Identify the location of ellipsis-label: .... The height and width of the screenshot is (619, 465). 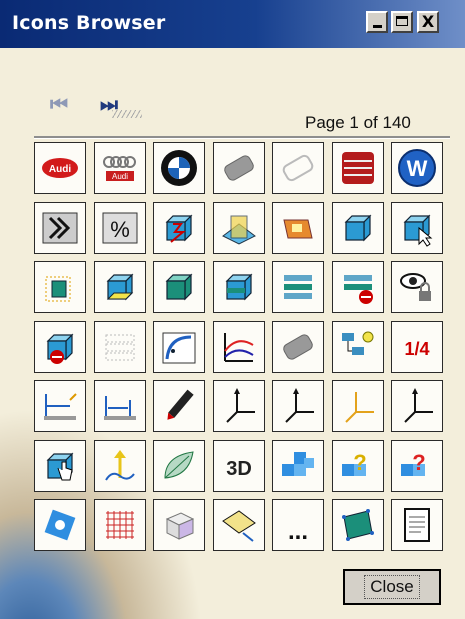
(298, 531).